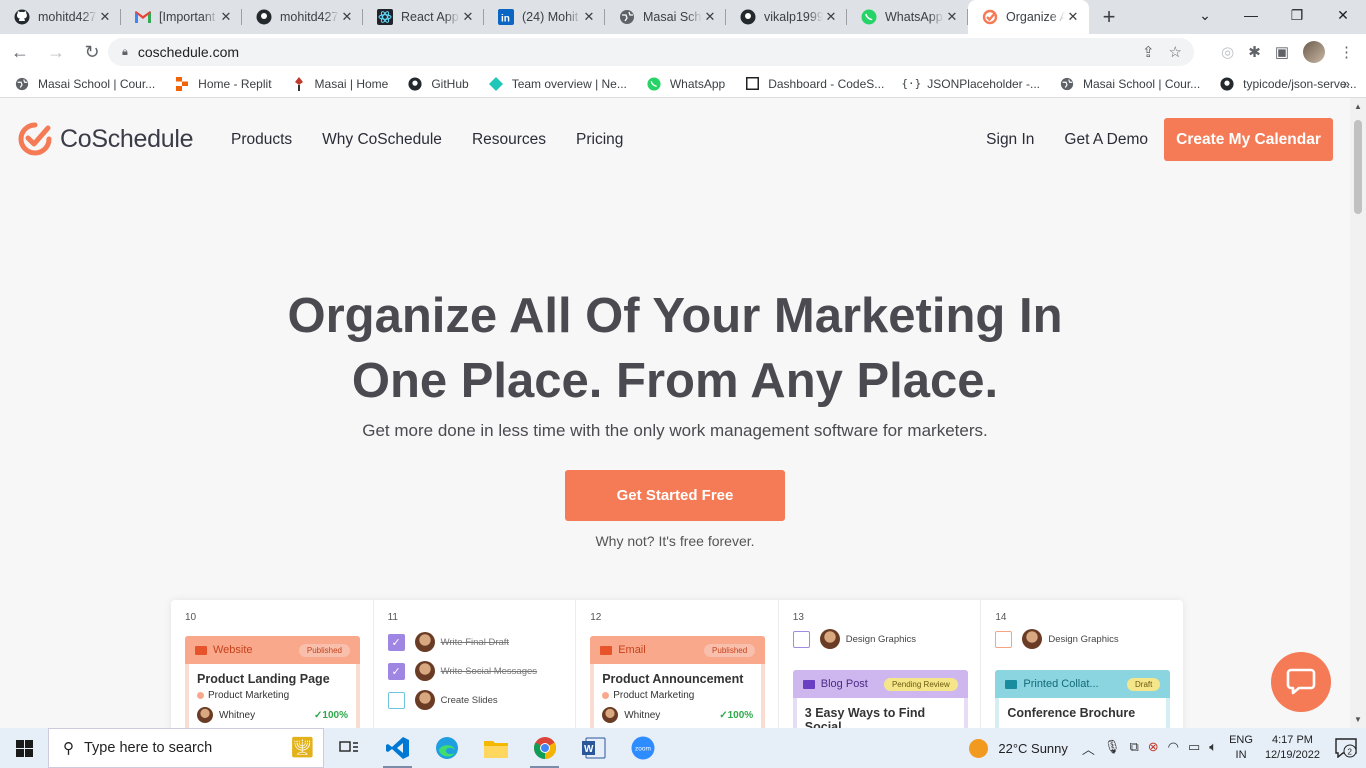  Describe the element at coordinates (1088, 748) in the screenshot. I see `chevron-up-icon: ︿` at that location.